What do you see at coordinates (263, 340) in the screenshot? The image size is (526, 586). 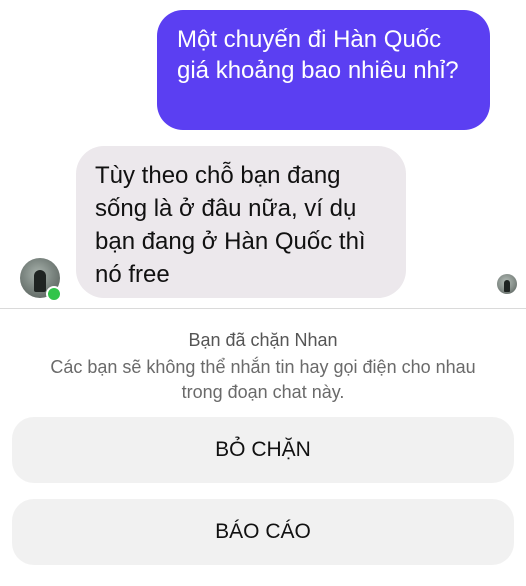 I see `blocked-notice-title: Bạn đã chặn Nhan` at bounding box center [263, 340].